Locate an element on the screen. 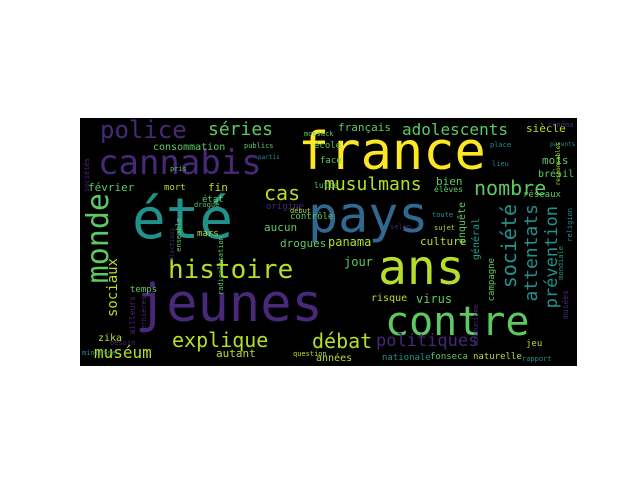 The image size is (640, 480). word-series: séries is located at coordinates (241, 129).